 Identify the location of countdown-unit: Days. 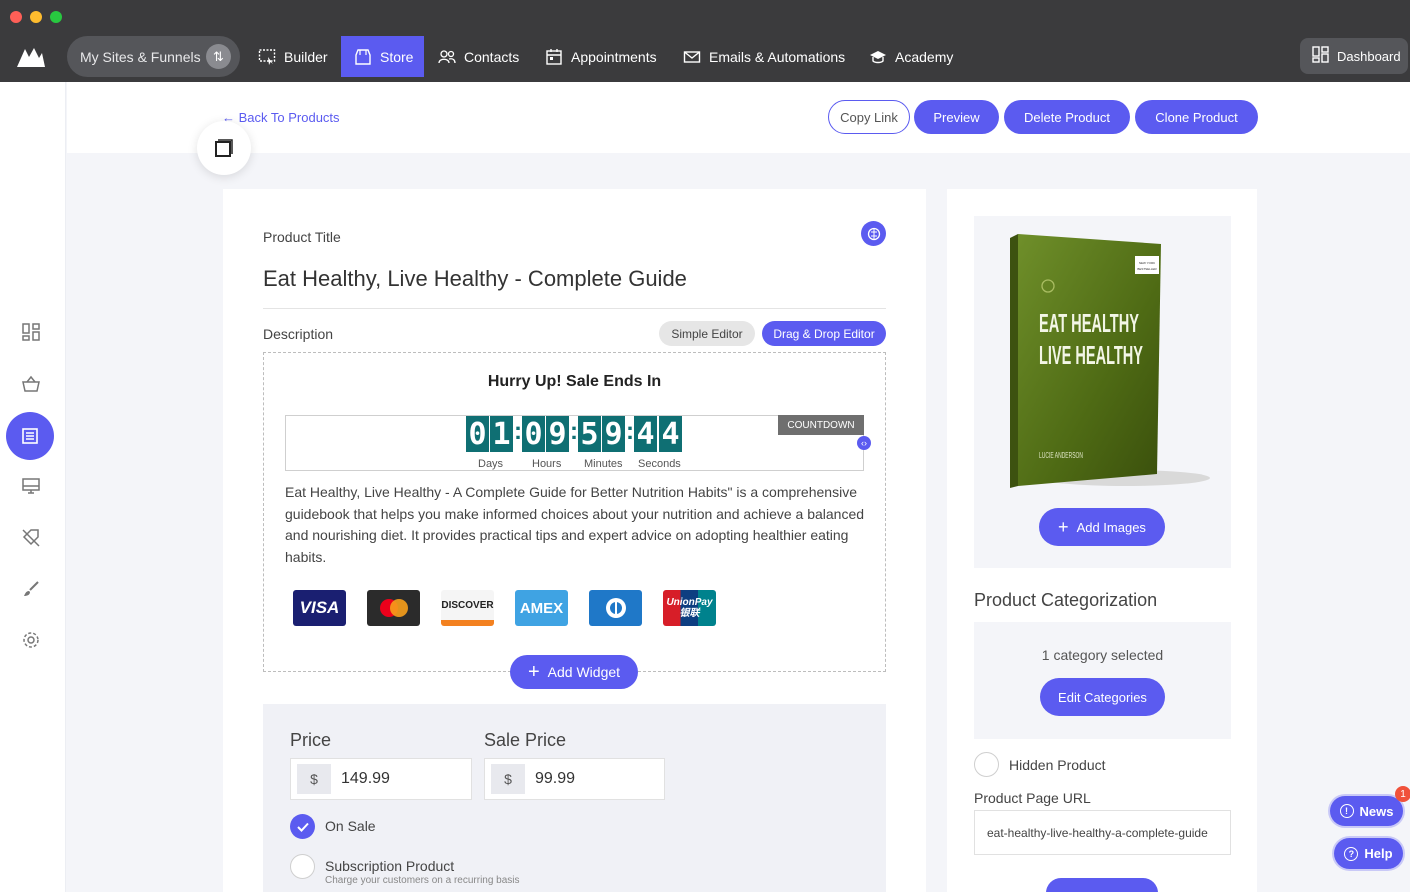
(491, 464).